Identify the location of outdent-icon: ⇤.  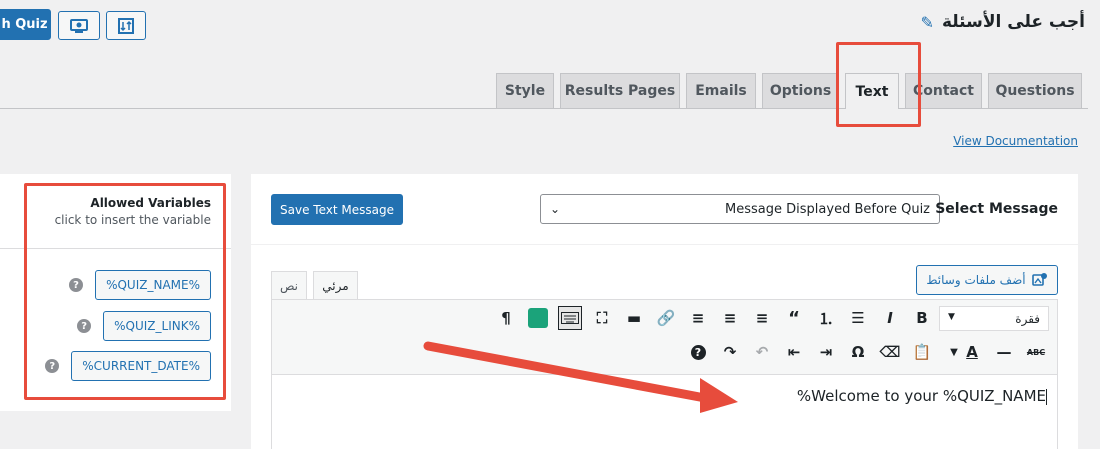
(794, 352).